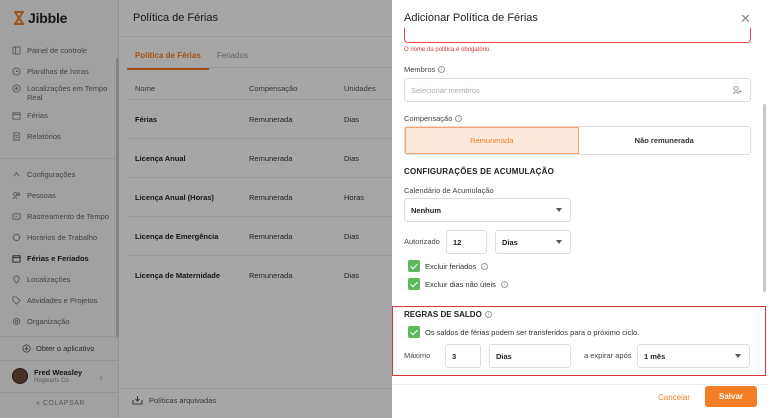  I want to click on members-label: Membros i, so click(425, 69).